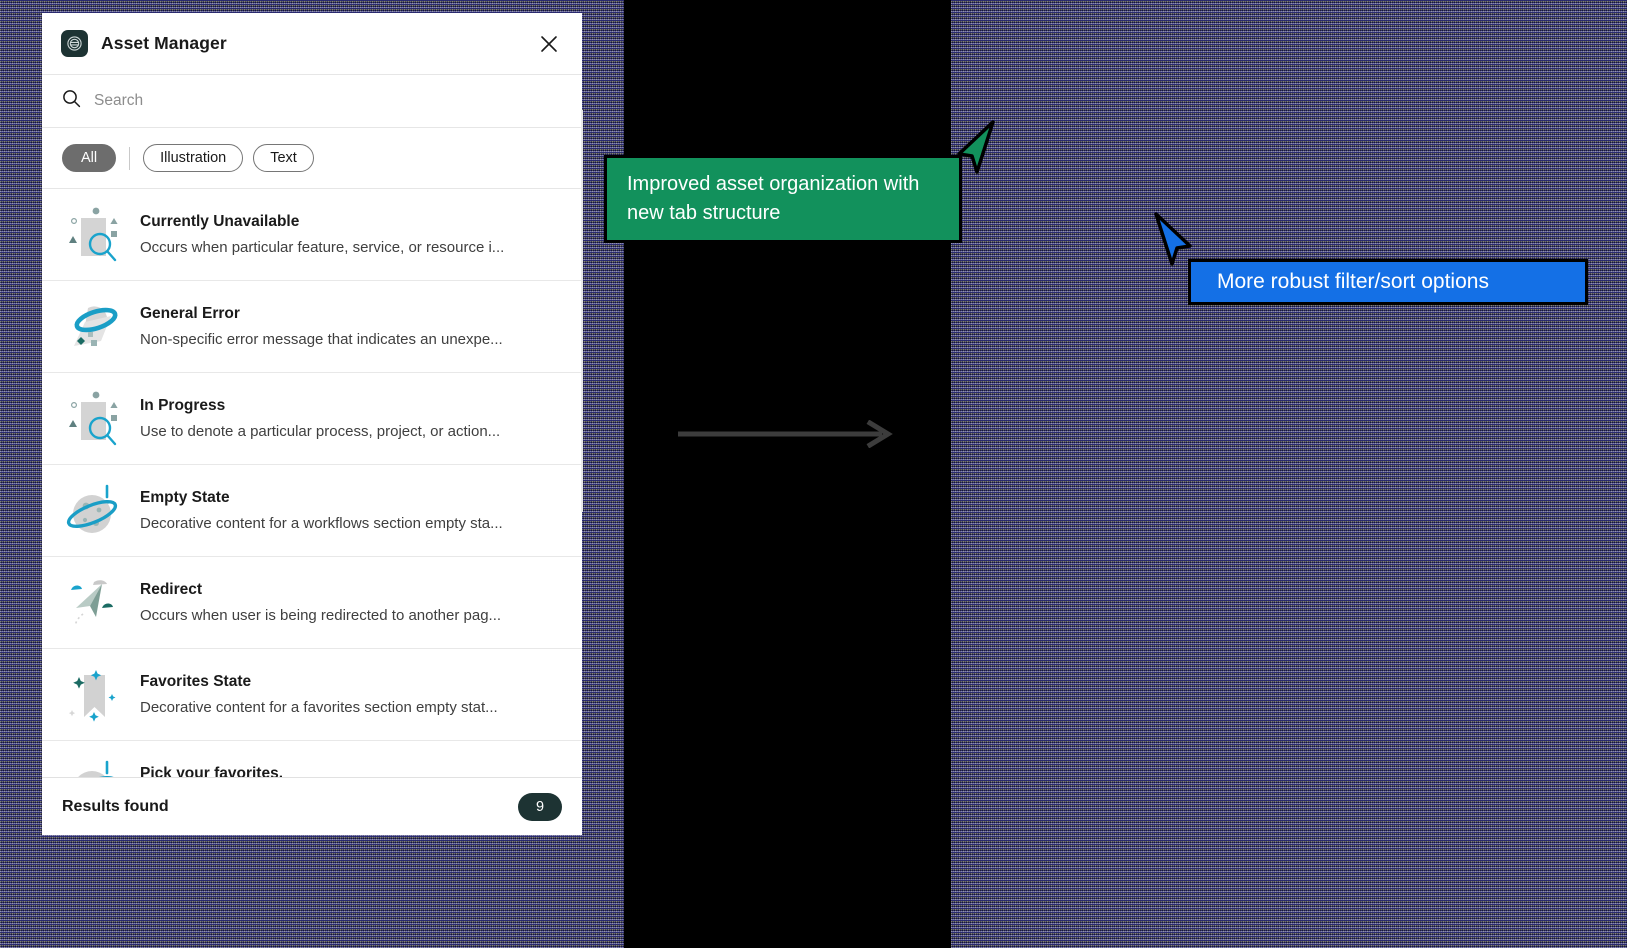 This screenshot has height=948, width=1627. Describe the element at coordinates (283, 158) in the screenshot. I see `chip-text: Text` at that location.